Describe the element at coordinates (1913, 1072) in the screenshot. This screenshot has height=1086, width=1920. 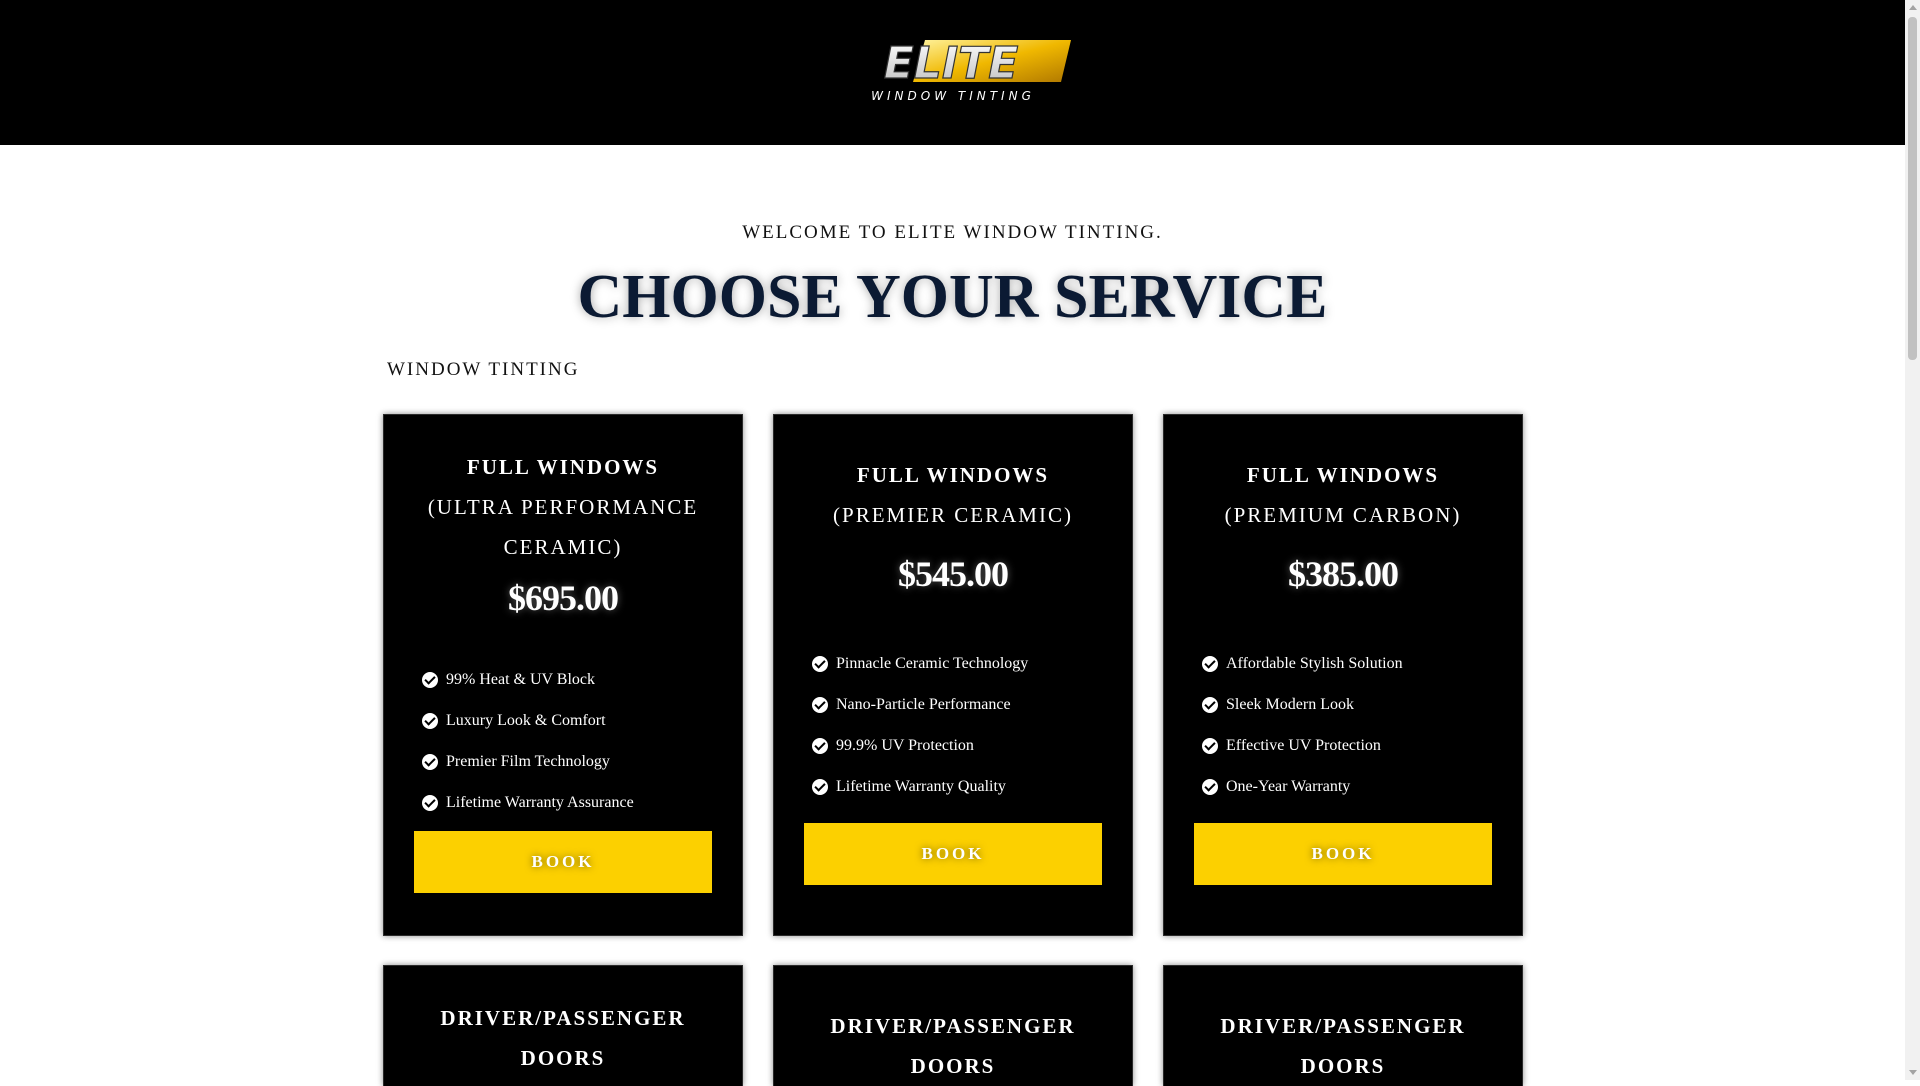
I see `scroll-down-arrow-icon` at that location.